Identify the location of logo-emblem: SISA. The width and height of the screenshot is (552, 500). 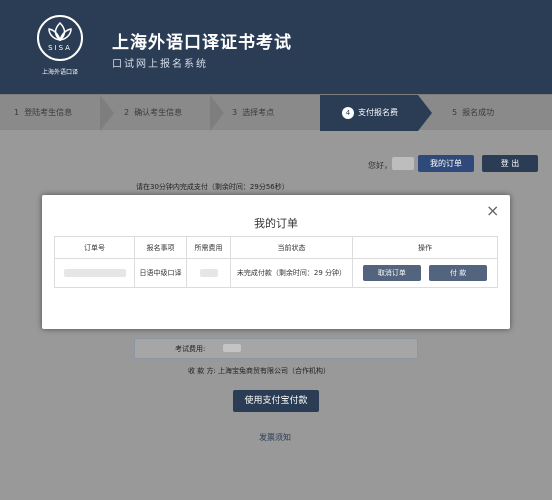
(60, 38).